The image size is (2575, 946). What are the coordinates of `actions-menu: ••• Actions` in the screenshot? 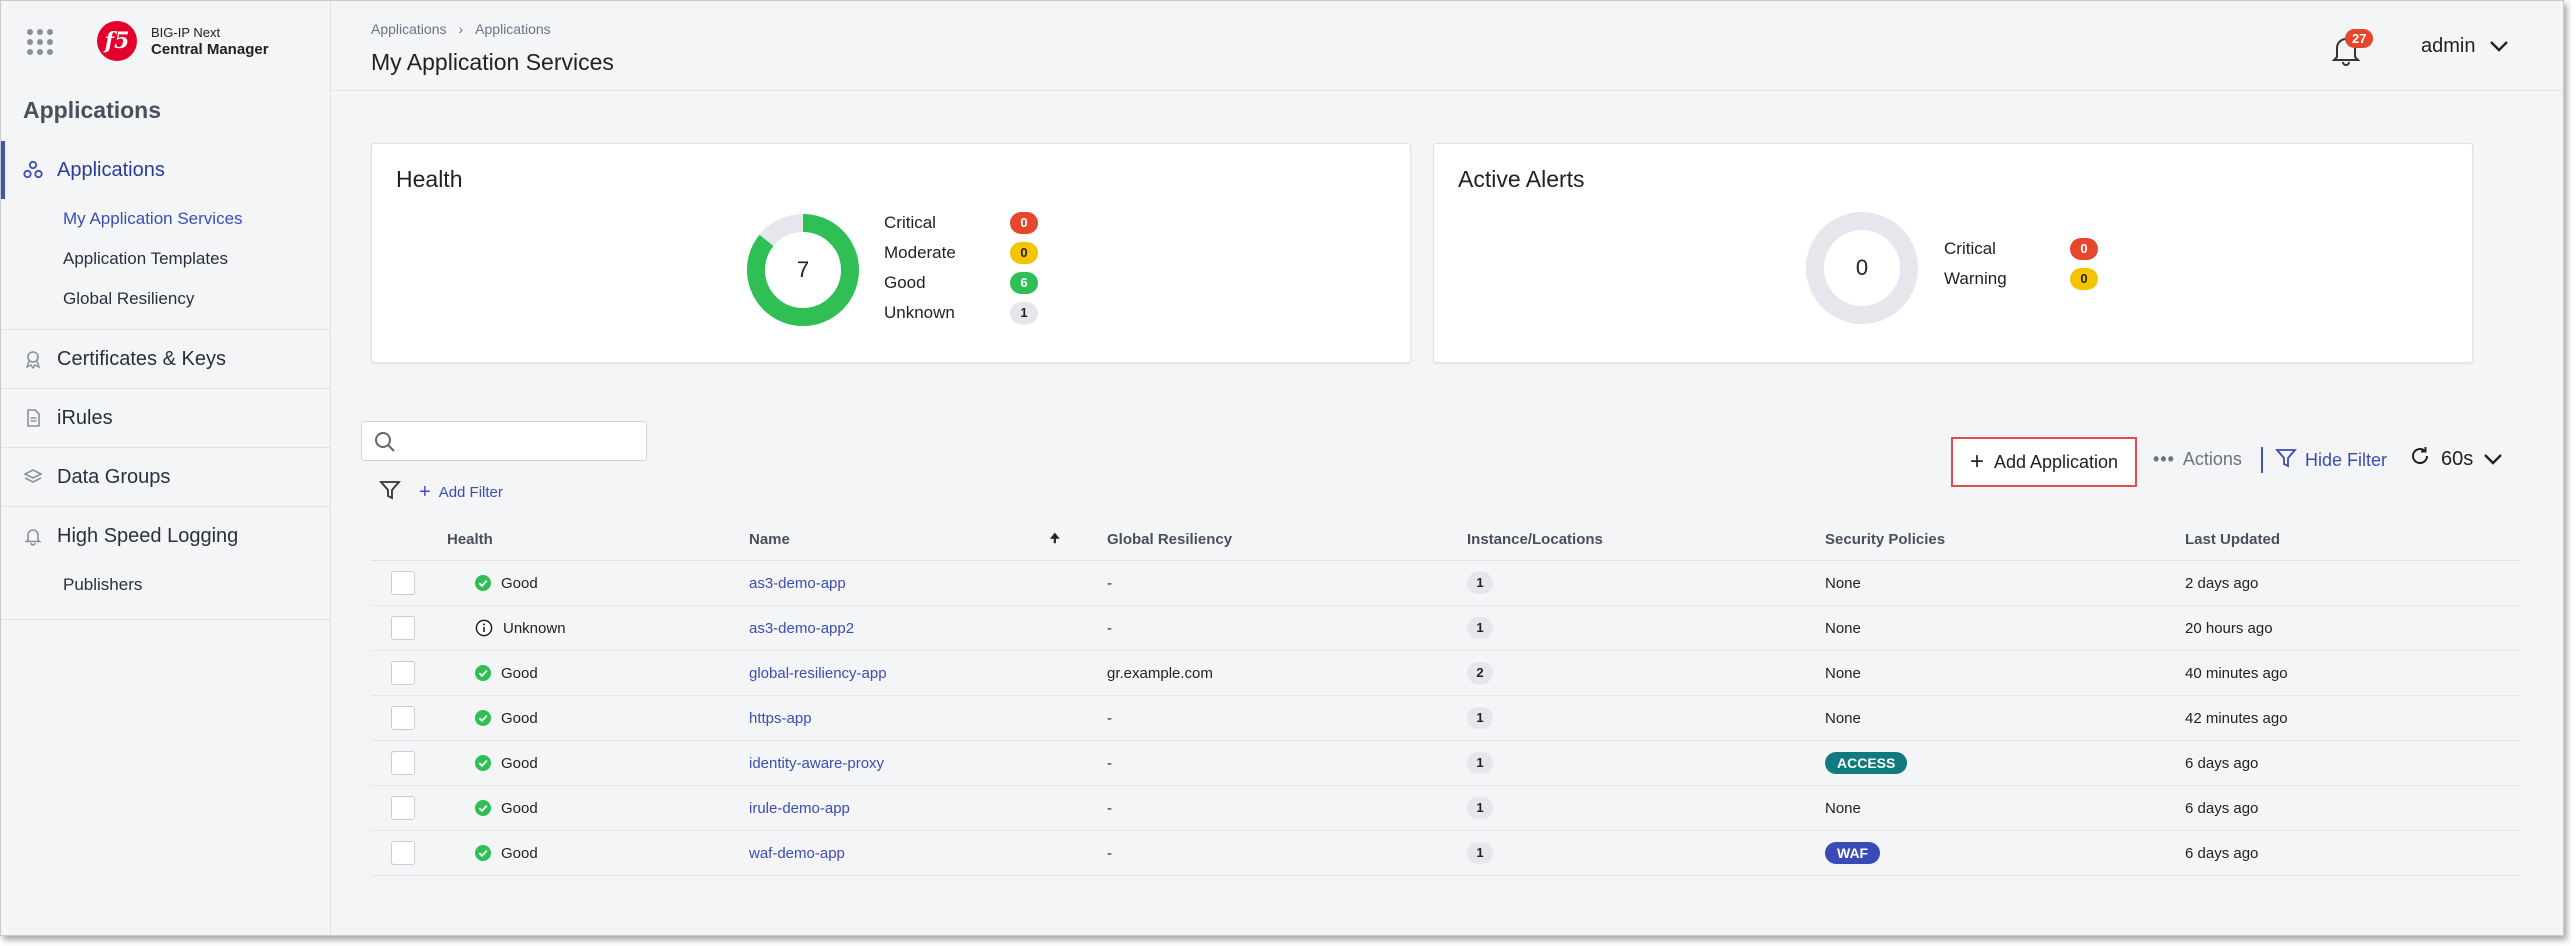 It's located at (2197, 459).